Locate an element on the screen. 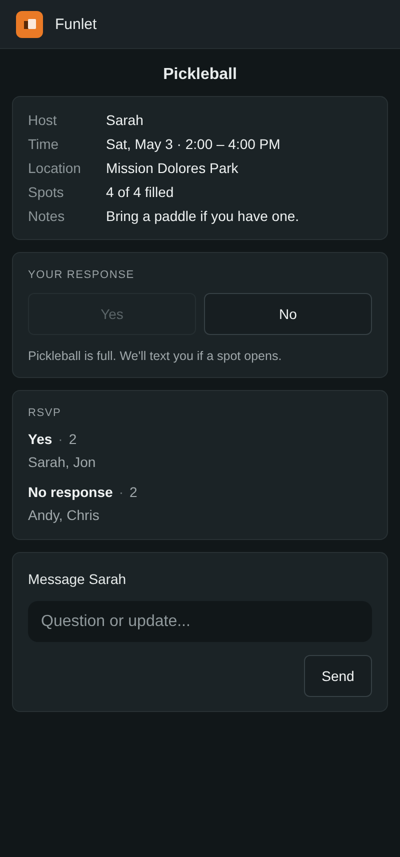 This screenshot has width=400, height=857. detail-label: Notes is located at coordinates (47, 216).